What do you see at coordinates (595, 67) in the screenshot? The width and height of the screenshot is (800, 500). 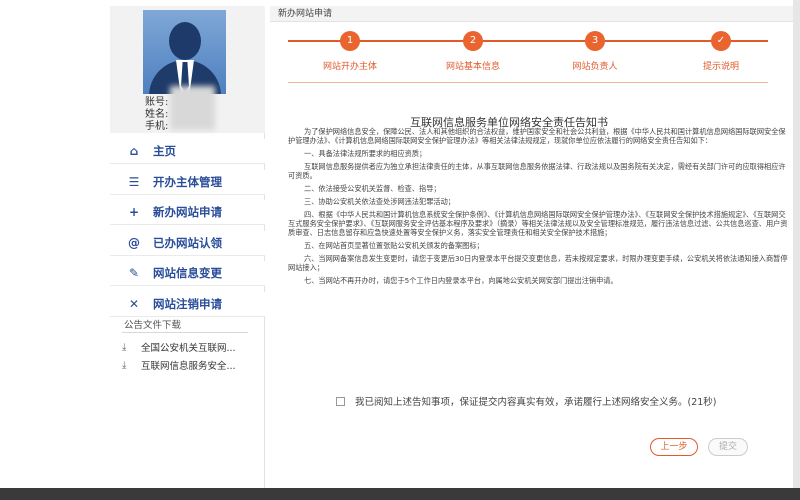 I see `step-label: 网站负责人` at bounding box center [595, 67].